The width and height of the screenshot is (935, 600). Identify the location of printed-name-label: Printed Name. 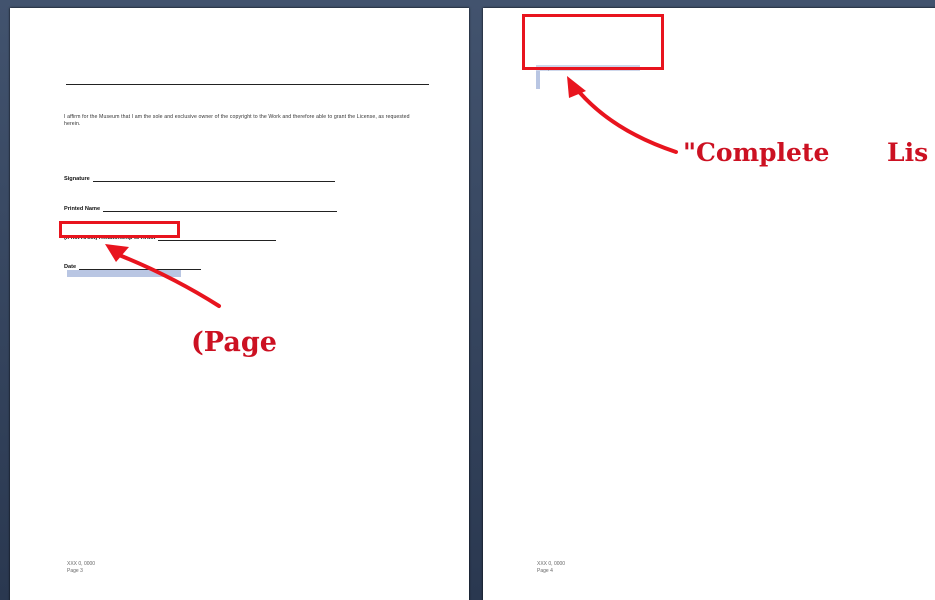
(82, 209).